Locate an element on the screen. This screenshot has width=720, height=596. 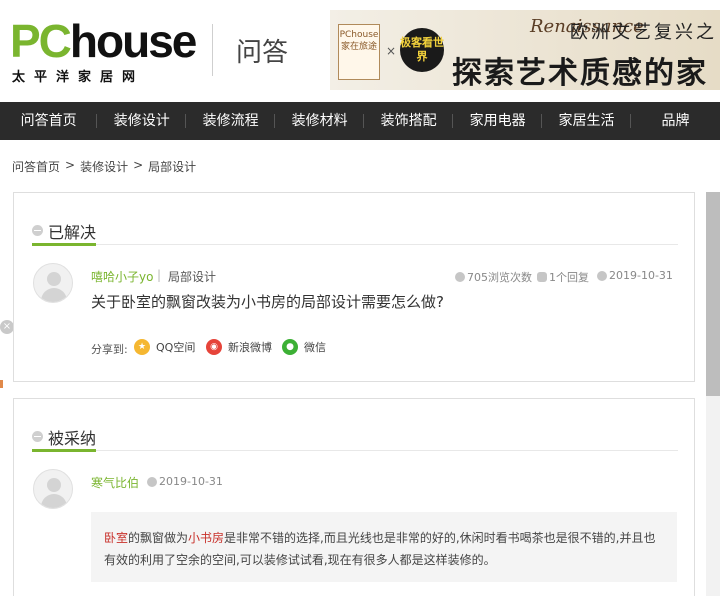
views-text: 705浏览次数 is located at coordinates (499, 277).